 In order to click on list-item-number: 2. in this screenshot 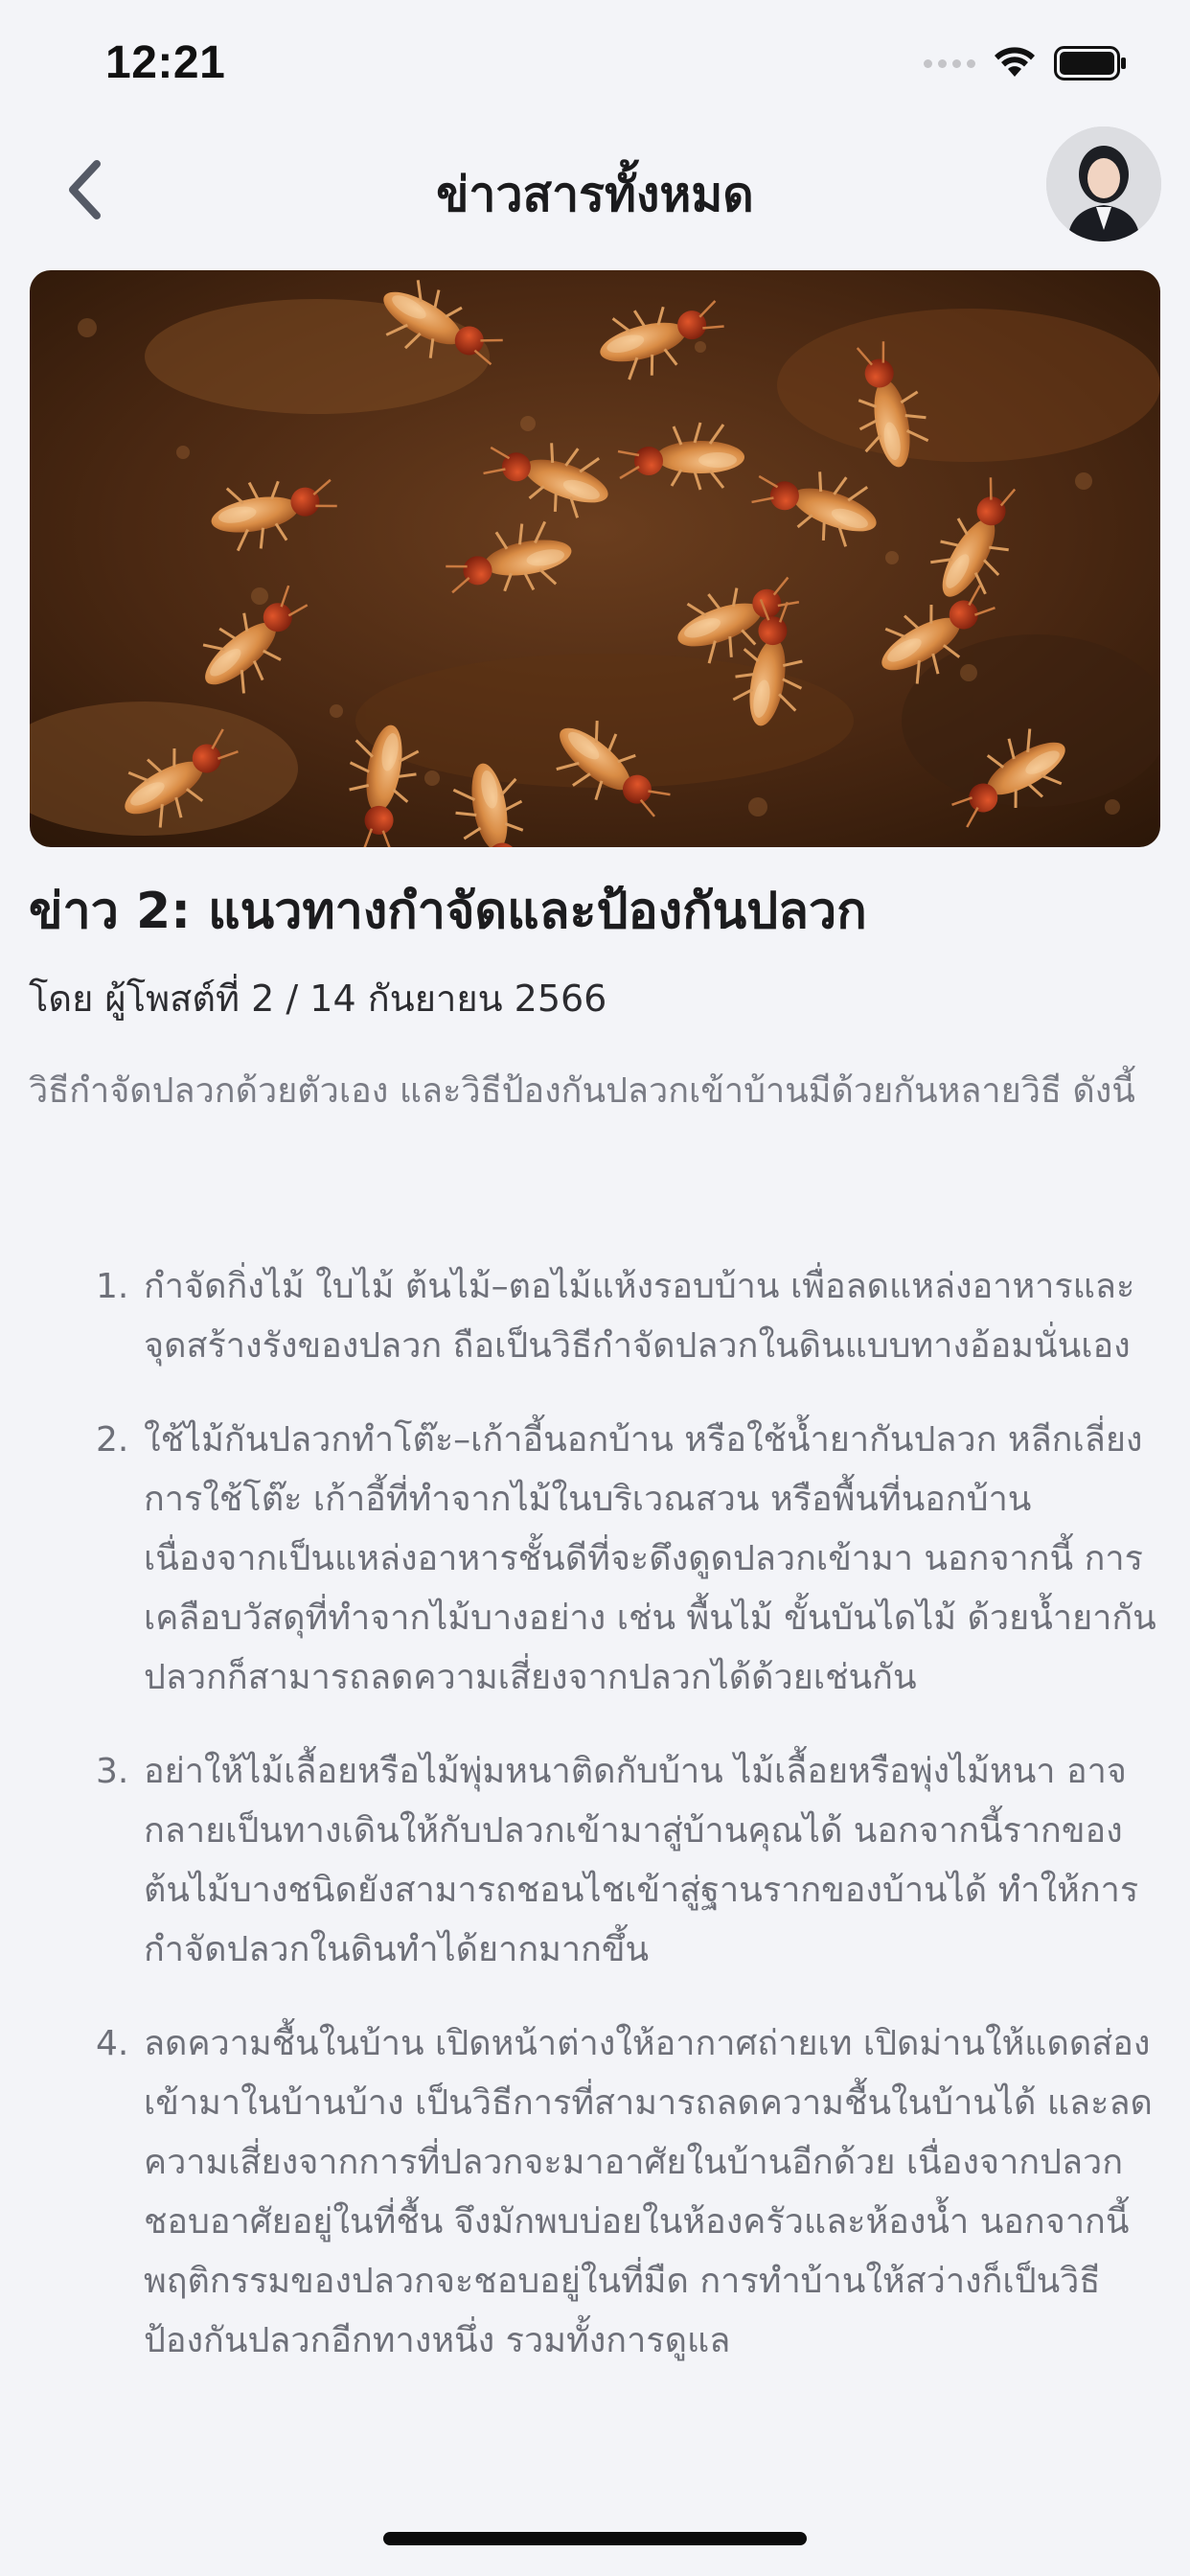, I will do `click(113, 1440)`.